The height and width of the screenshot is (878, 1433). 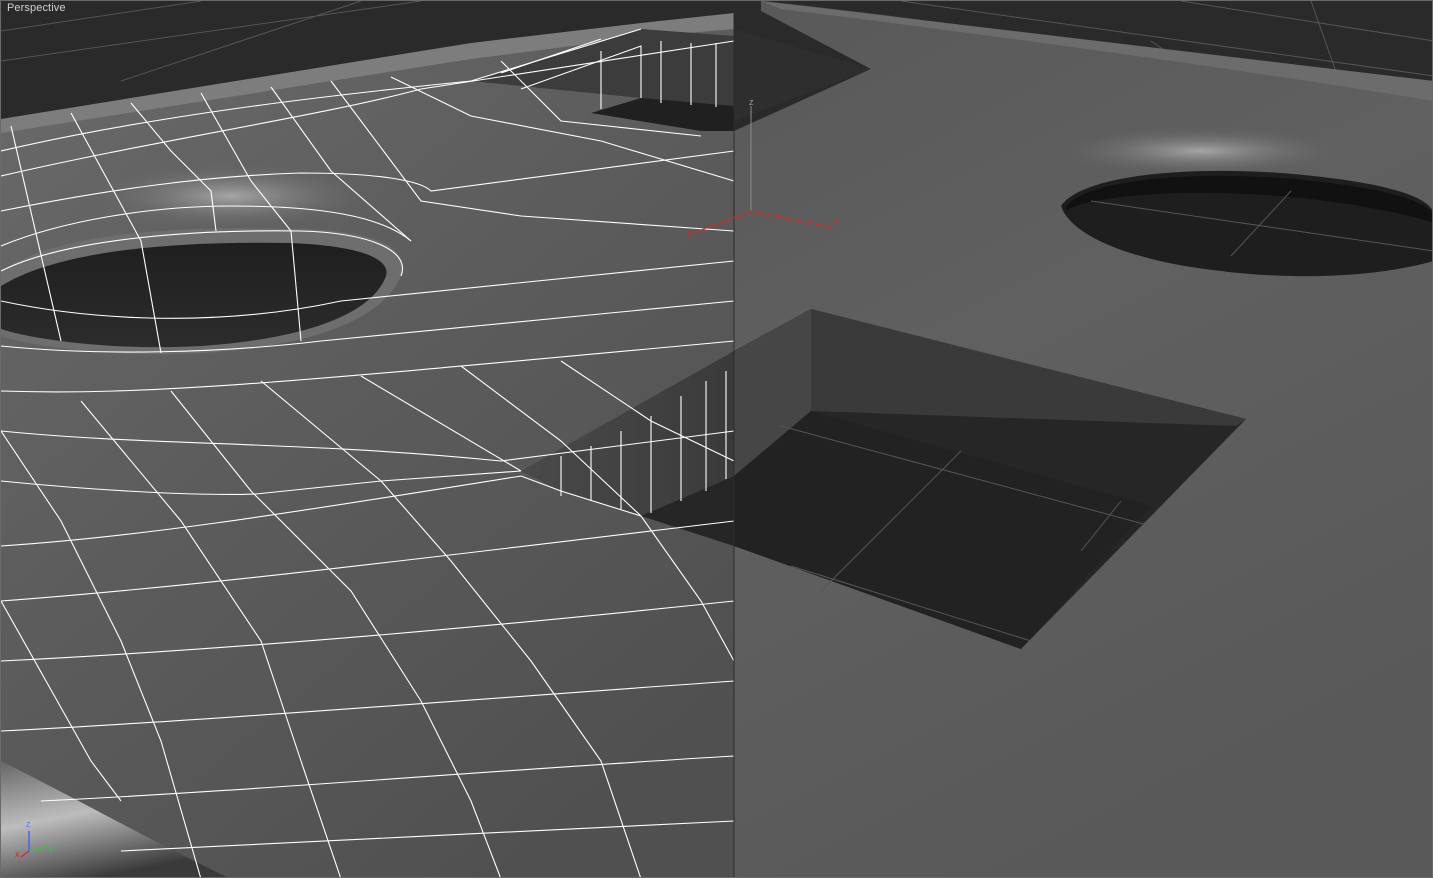 What do you see at coordinates (836, 220) in the screenshot?
I see `gizmo-x-label: x` at bounding box center [836, 220].